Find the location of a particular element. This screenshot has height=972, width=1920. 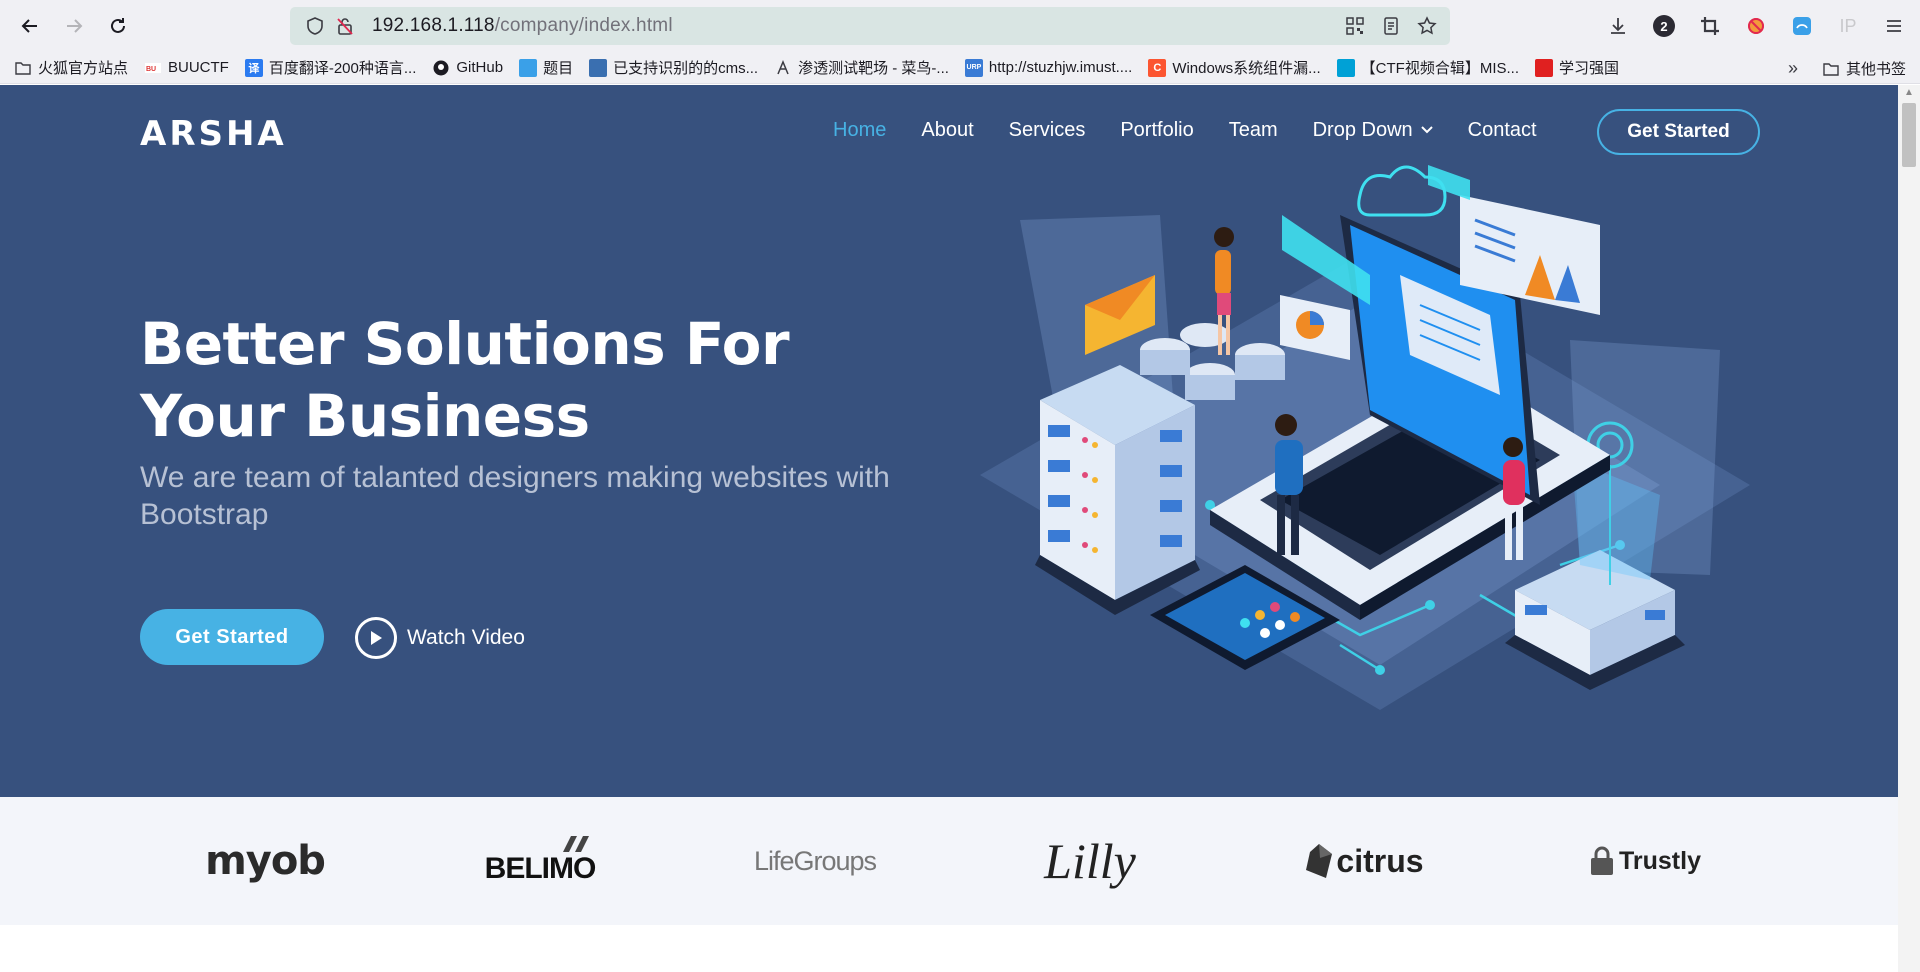

client-name: citrus is located at coordinates (1380, 860).